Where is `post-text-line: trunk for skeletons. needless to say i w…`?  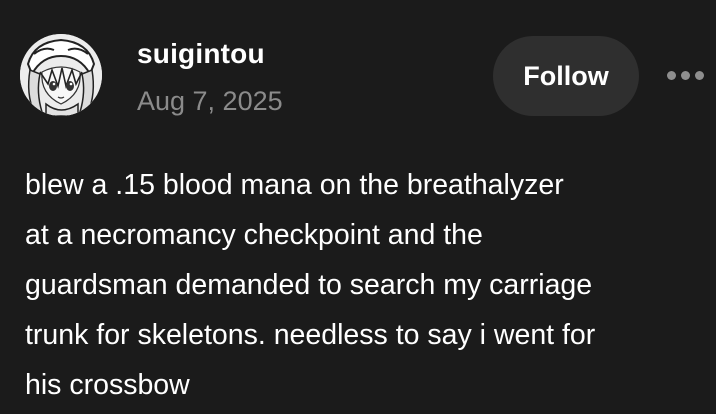 post-text-line: trunk for skeletons. needless to say i w… is located at coordinates (310, 335).